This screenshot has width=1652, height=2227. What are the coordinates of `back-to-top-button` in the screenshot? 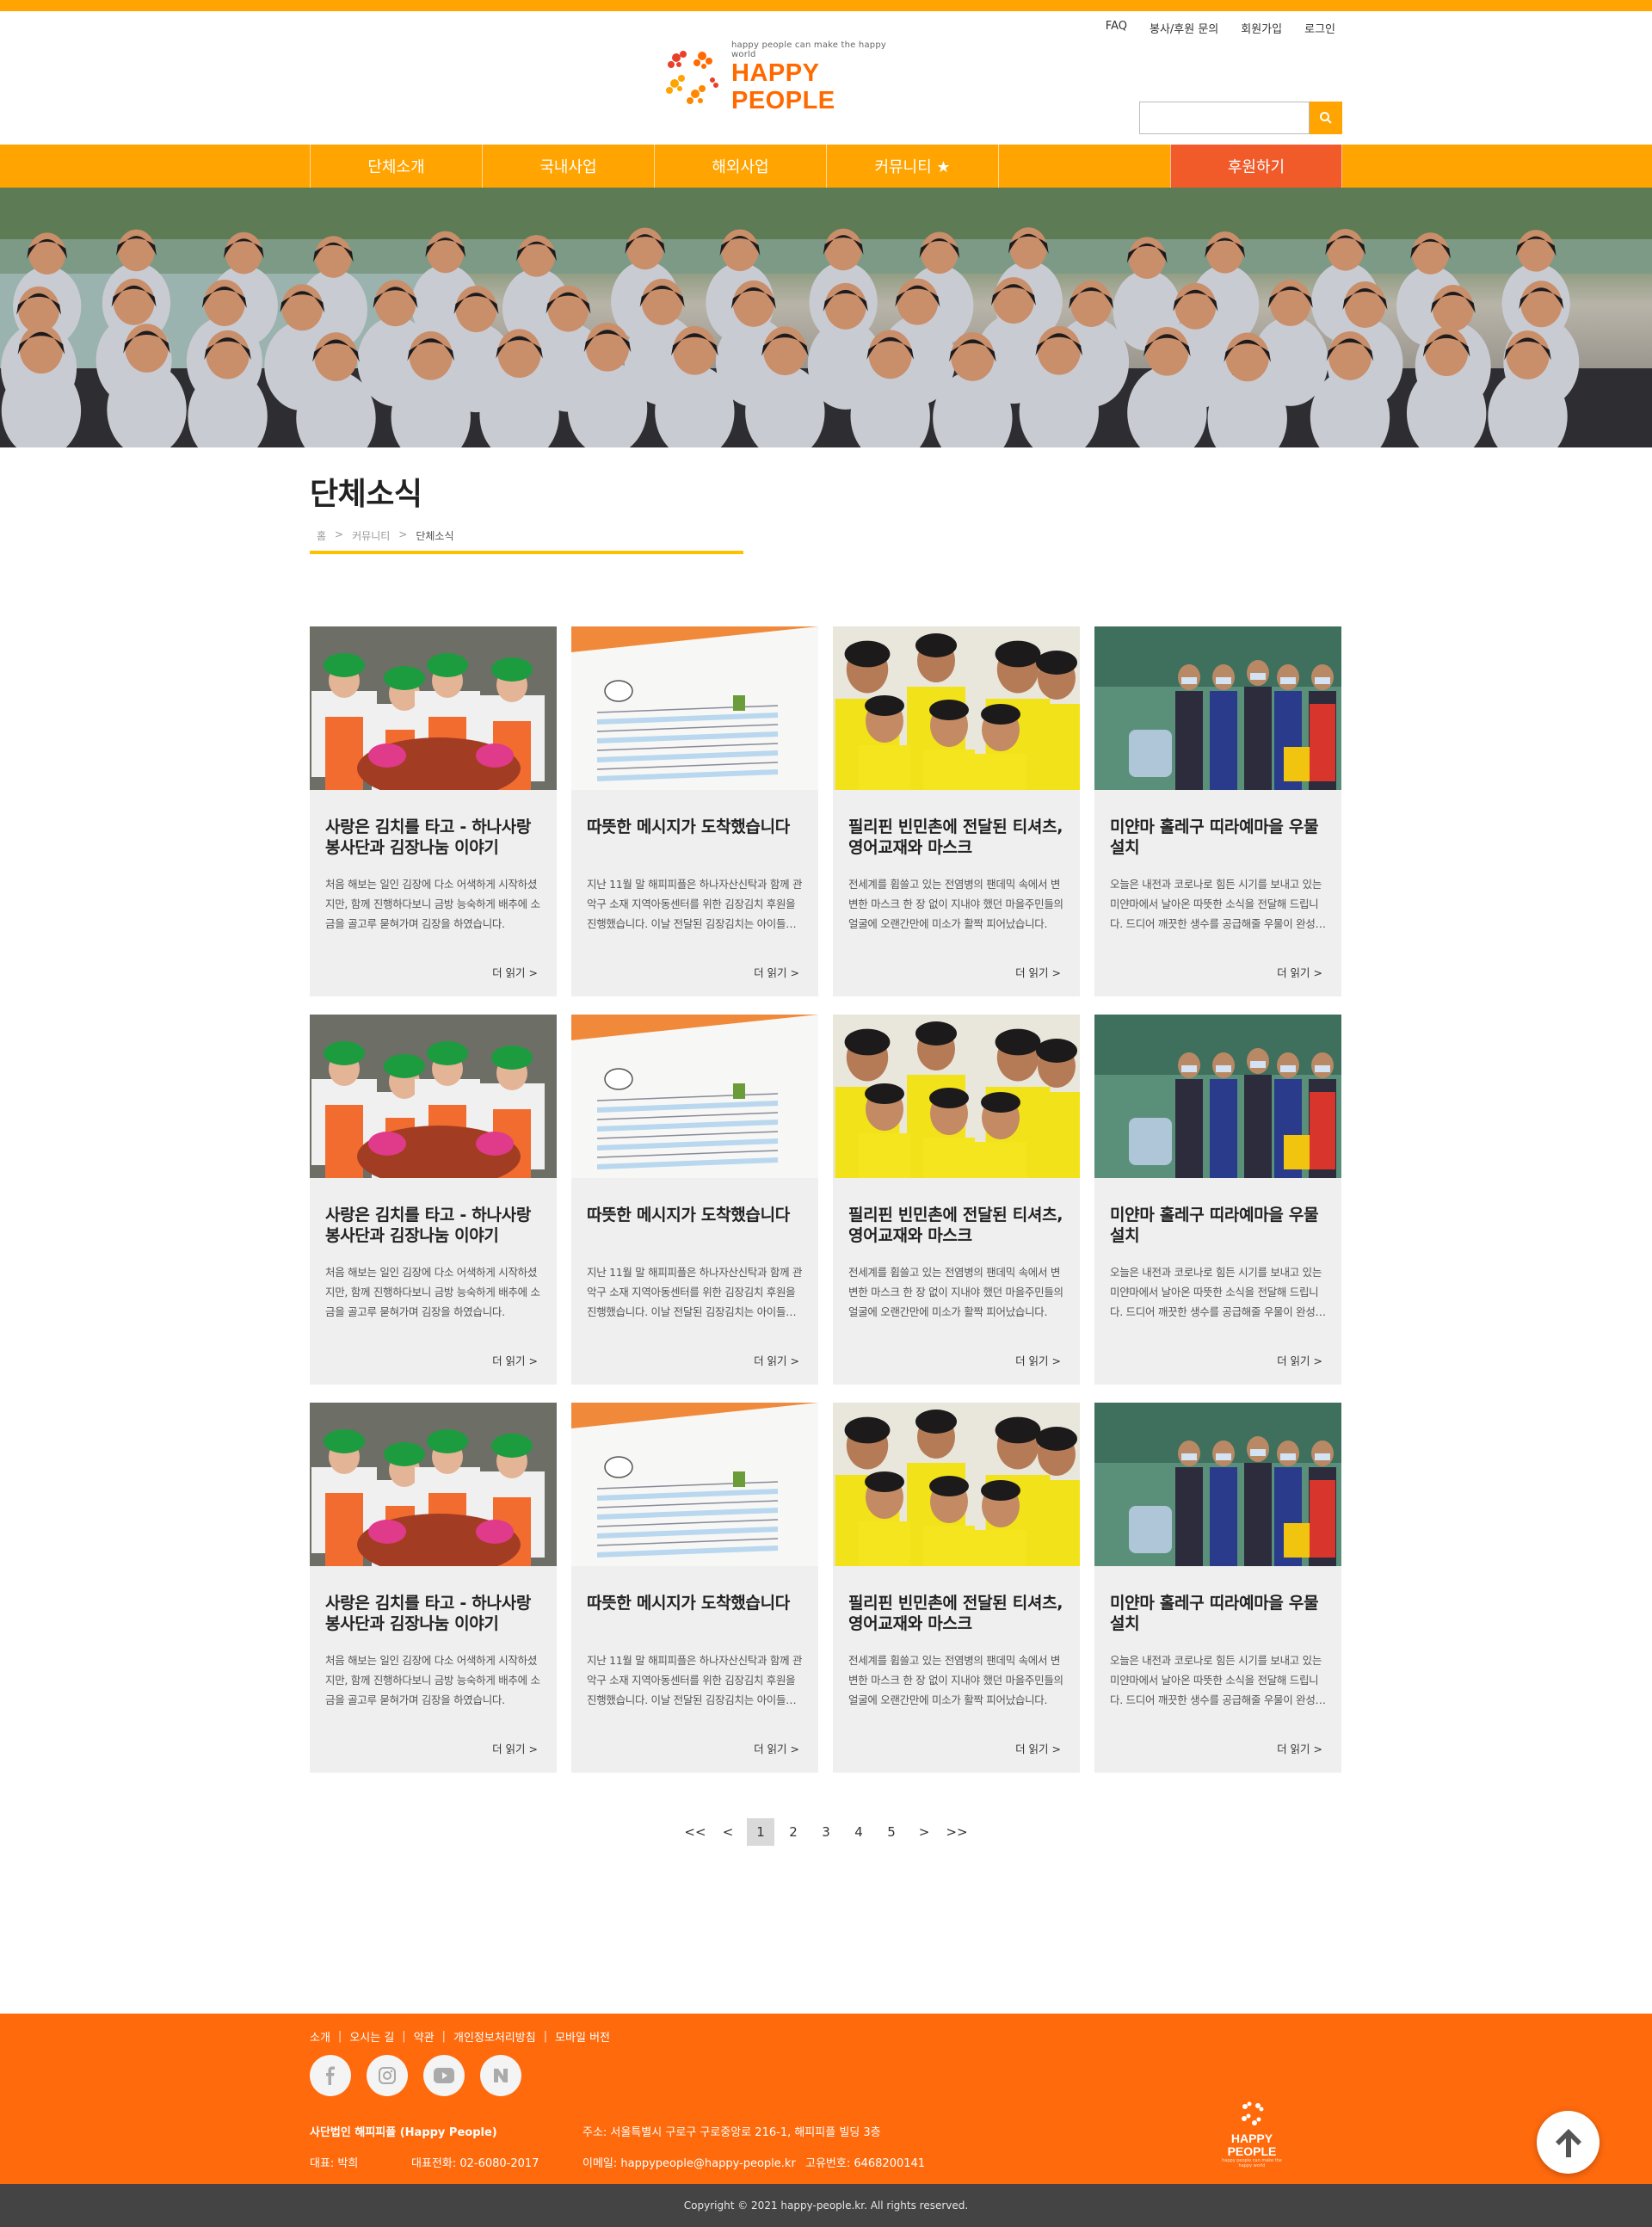 It's located at (1568, 2143).